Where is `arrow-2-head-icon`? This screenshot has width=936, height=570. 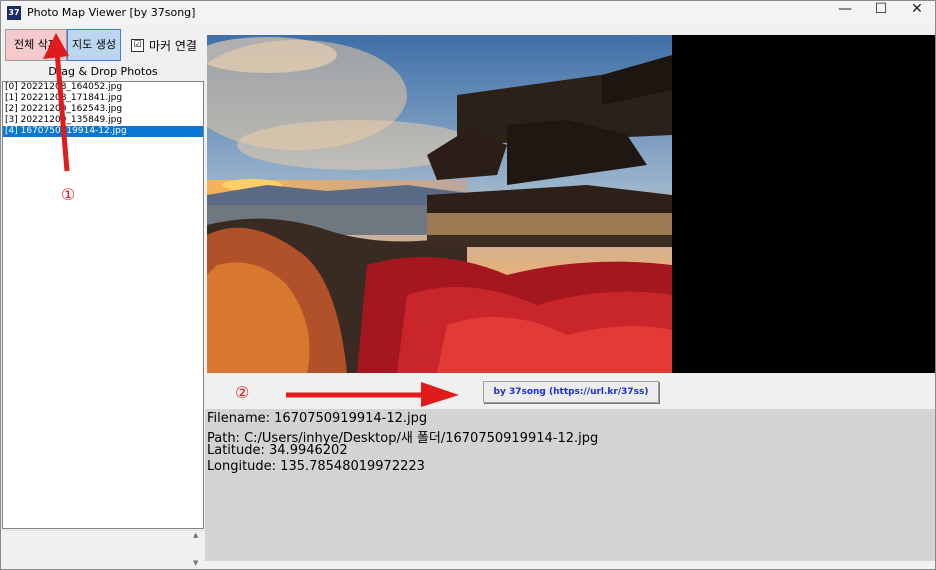 arrow-2-head-icon is located at coordinates (440, 394).